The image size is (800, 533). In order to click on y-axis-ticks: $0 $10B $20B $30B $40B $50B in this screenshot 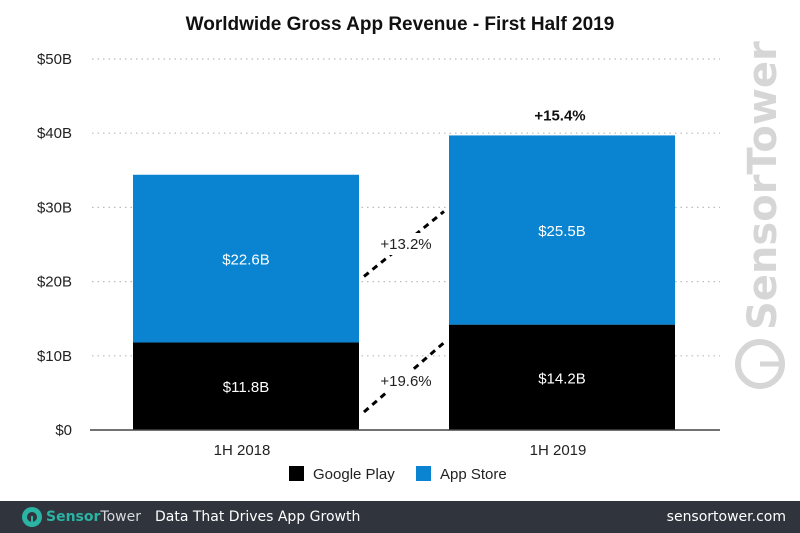, I will do `click(54, 245)`.